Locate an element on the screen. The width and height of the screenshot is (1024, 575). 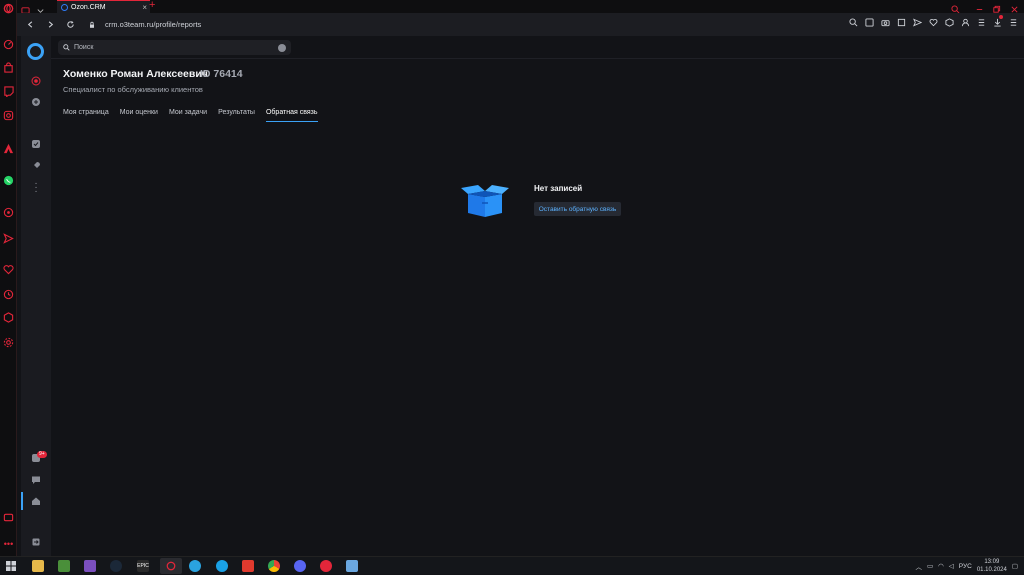
more-vertical-icon: · · · is located at coordinates (36, 188).